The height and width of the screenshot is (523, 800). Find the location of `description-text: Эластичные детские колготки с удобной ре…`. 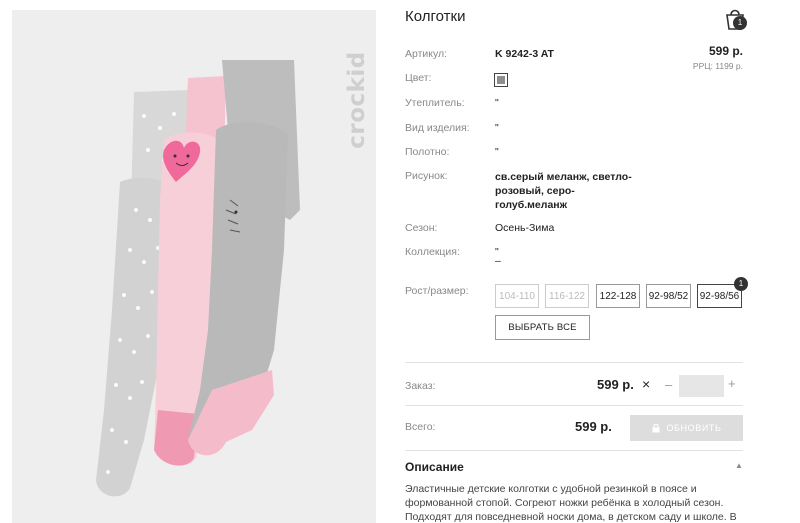

description-text: Эластичные детские колготки с удобной ре… is located at coordinates (571, 503).